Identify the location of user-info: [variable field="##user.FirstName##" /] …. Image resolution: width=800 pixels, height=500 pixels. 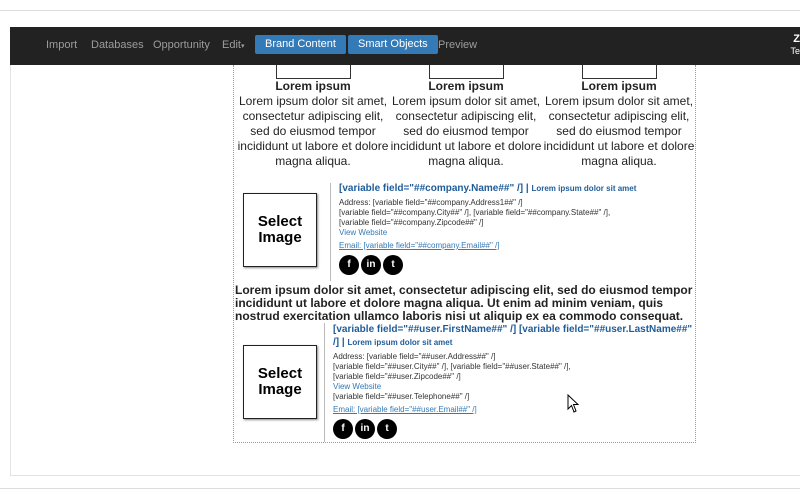
(513, 381).